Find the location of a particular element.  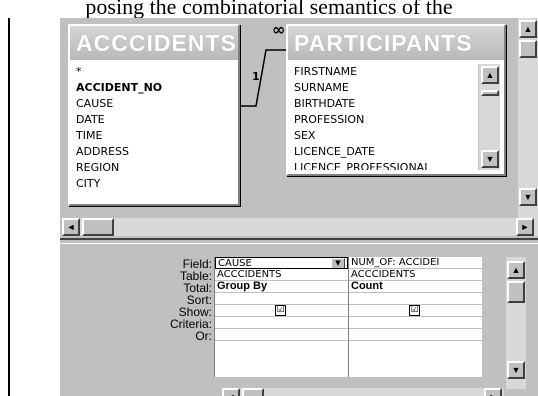

join-many-label: ∞ is located at coordinates (279, 29).